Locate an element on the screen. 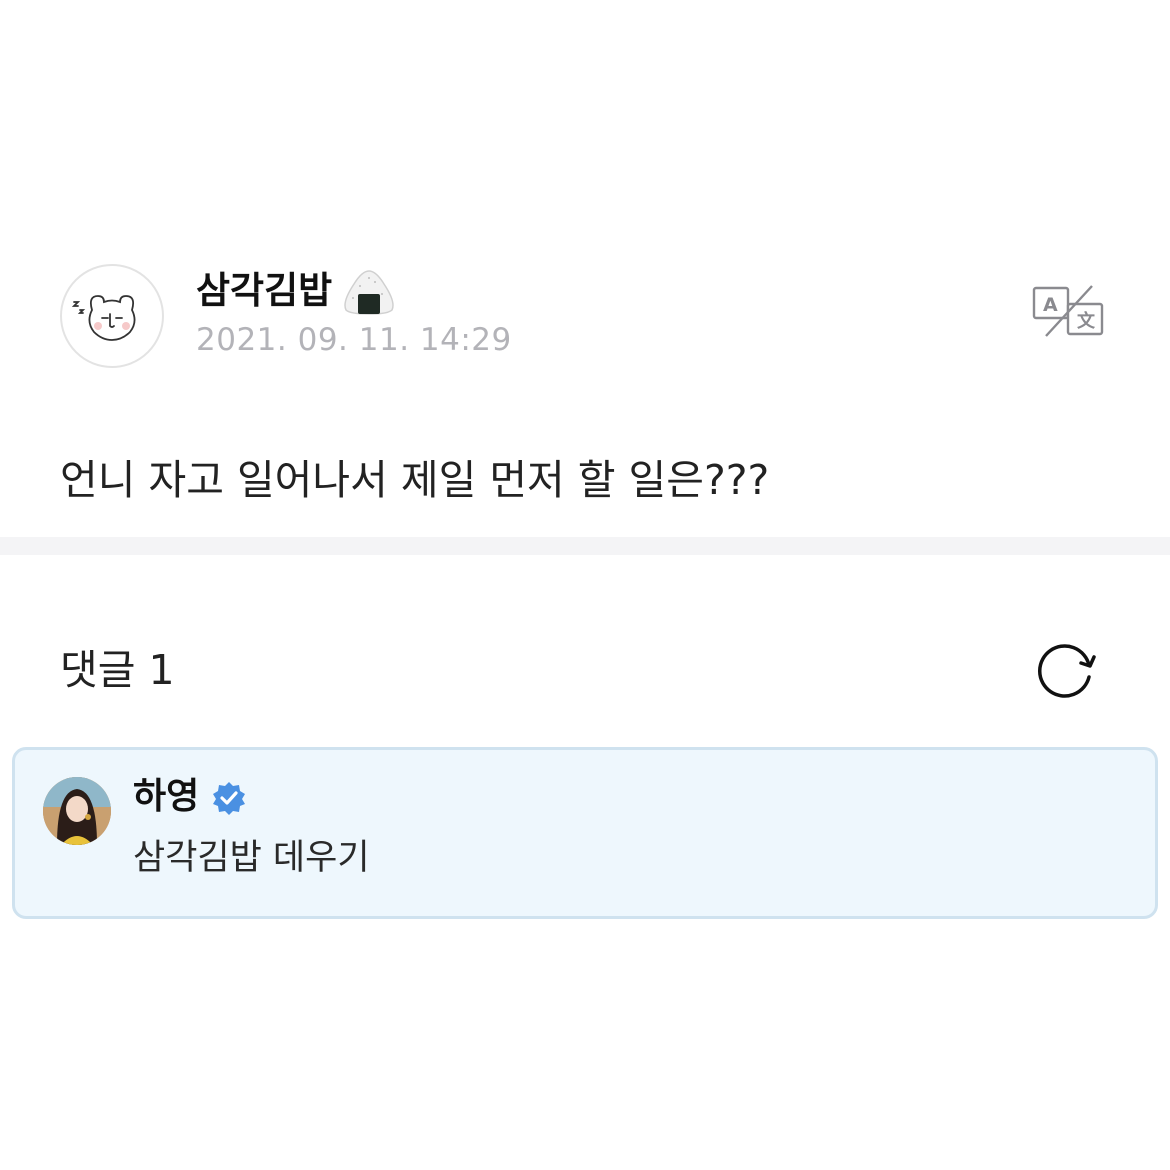  author-avatar is located at coordinates (112, 316).